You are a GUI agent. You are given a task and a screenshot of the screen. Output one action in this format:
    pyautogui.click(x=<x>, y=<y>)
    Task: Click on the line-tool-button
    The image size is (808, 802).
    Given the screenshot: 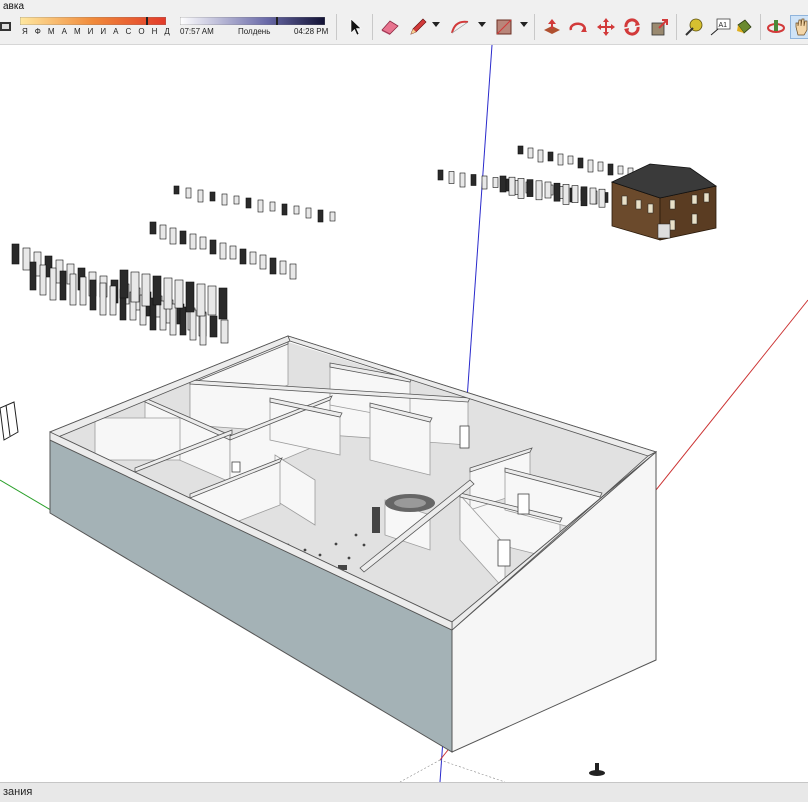 What is the action you would take?
    pyautogui.click(x=418, y=27)
    